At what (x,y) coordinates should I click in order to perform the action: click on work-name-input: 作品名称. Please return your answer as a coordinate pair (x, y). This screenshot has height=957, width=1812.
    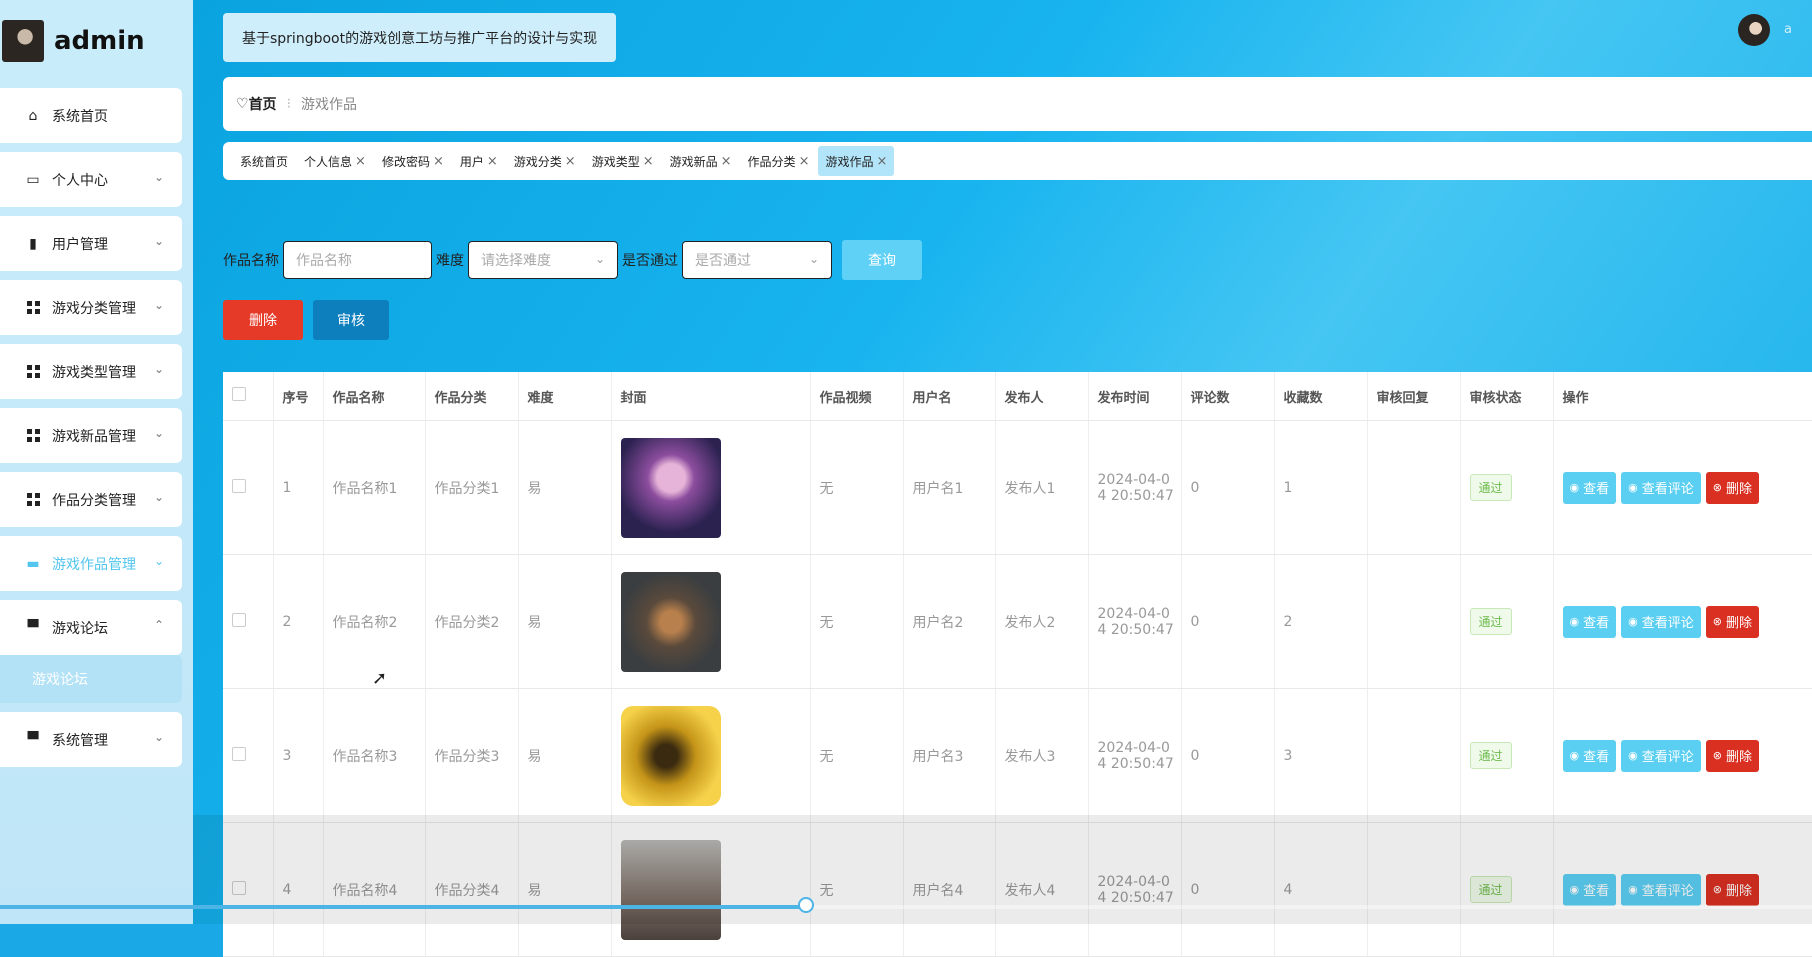
    Looking at the image, I should click on (357, 260).